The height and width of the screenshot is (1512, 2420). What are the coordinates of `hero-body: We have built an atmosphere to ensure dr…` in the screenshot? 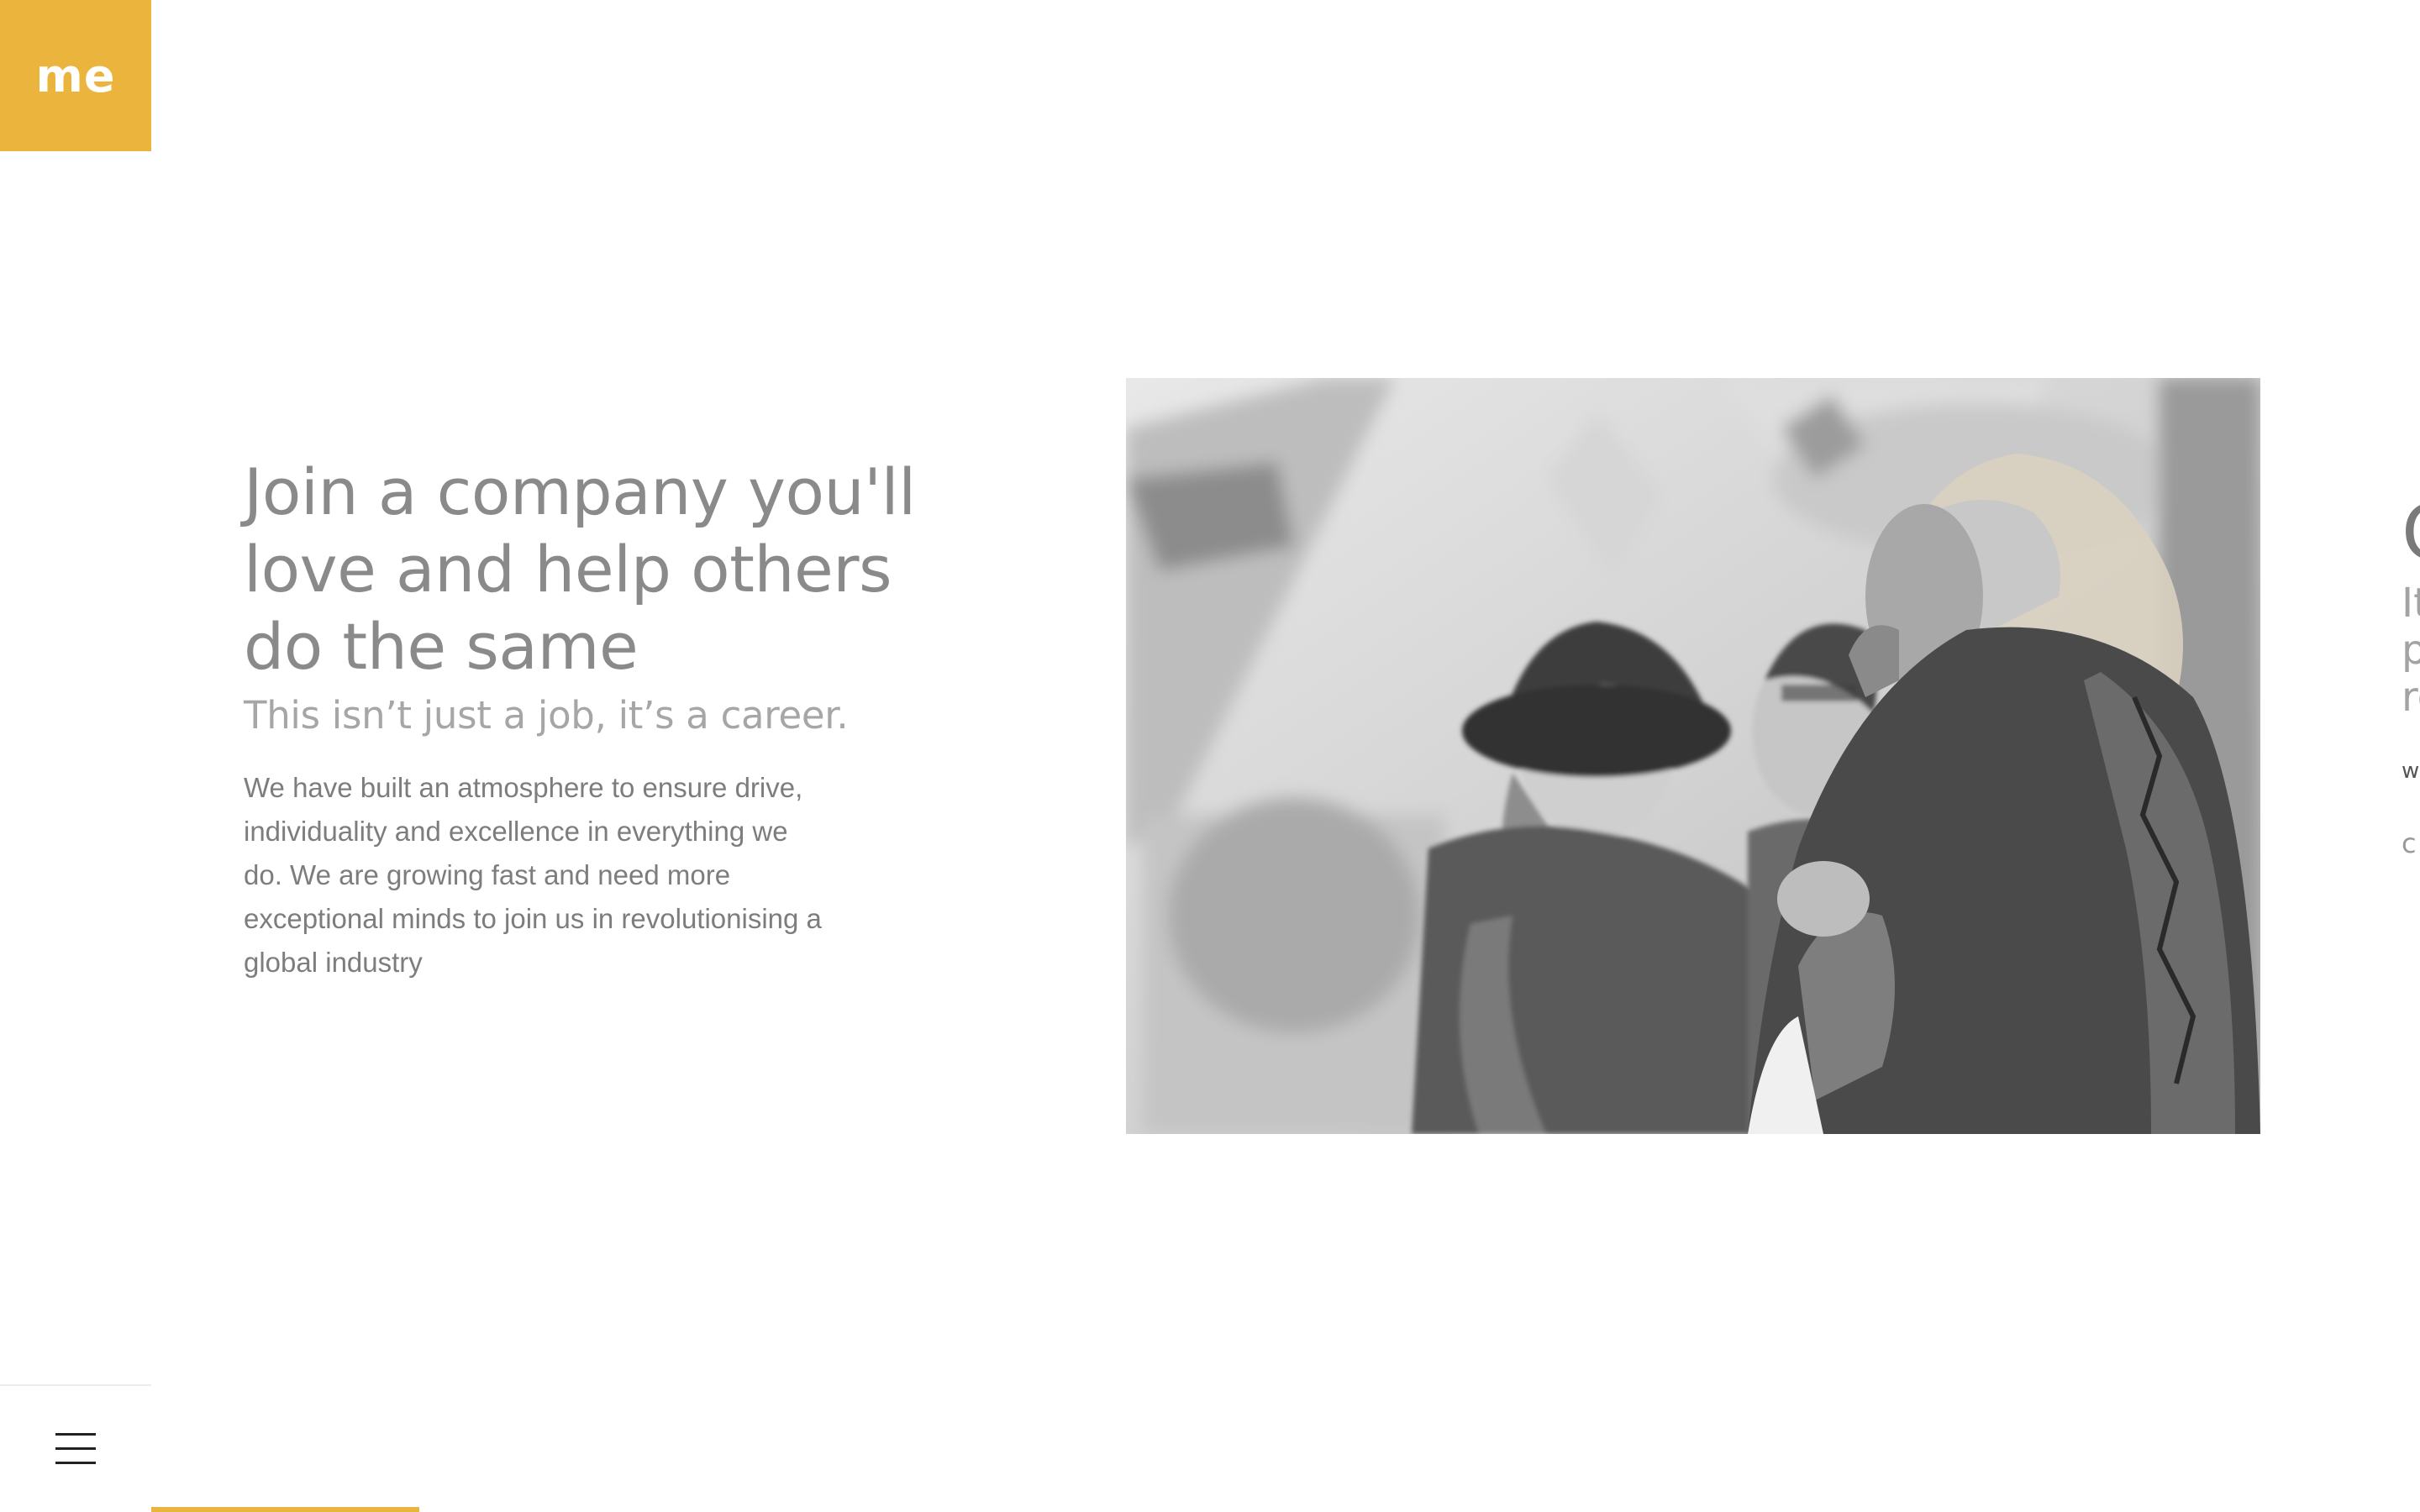 It's located at (533, 875).